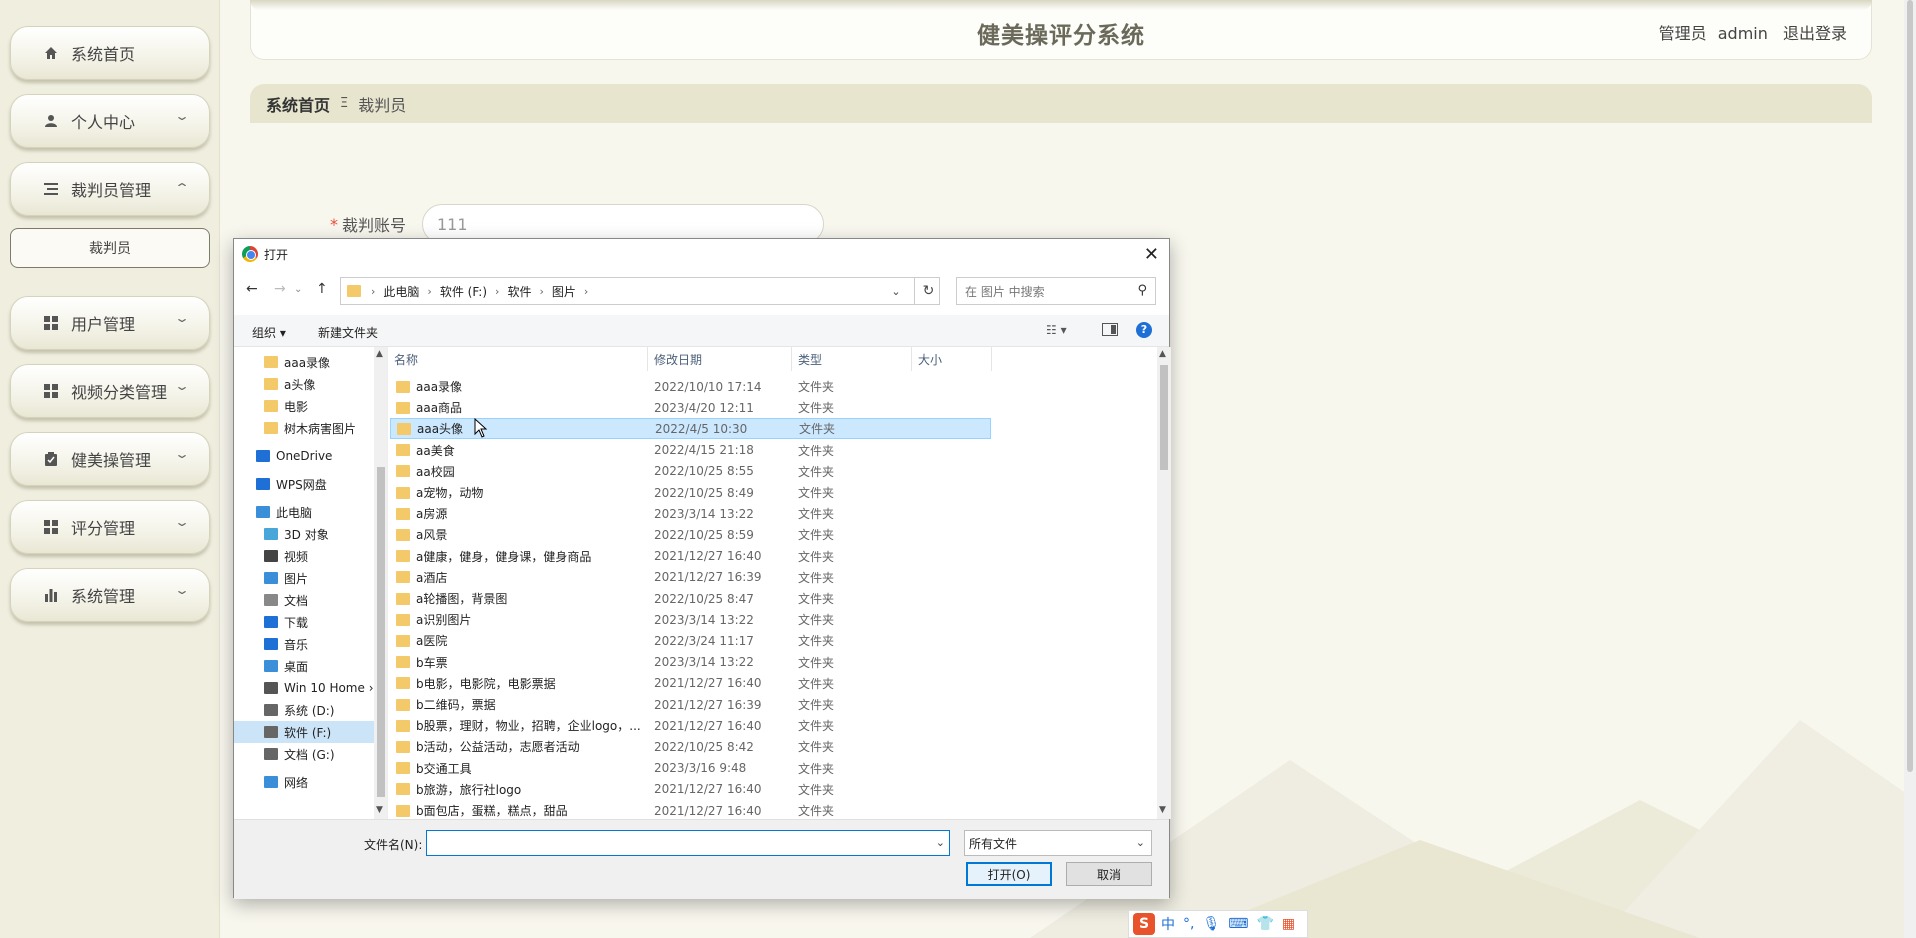  What do you see at coordinates (304, 688) in the screenshot?
I see `nav-item: Win 10 Home ›` at bounding box center [304, 688].